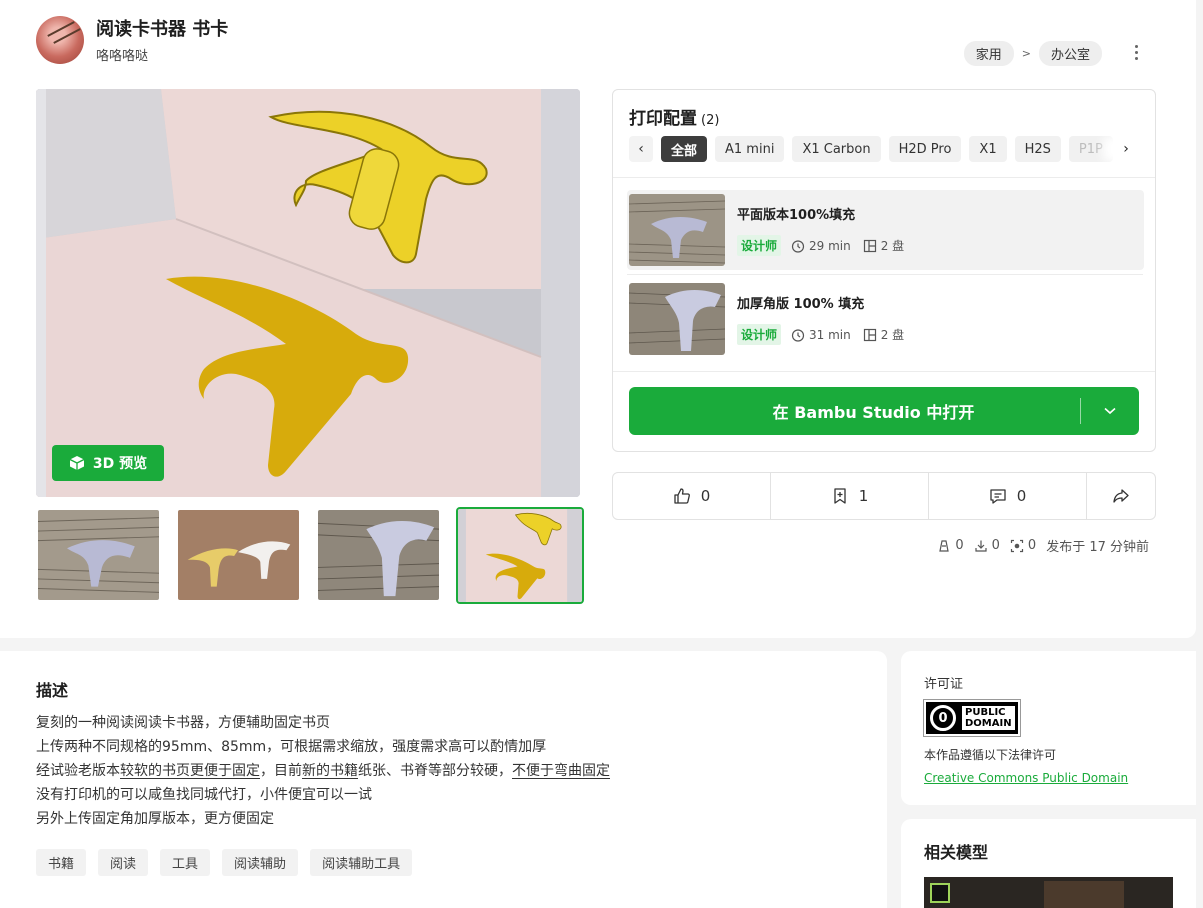 This screenshot has width=1203, height=908. What do you see at coordinates (1136, 52) in the screenshot?
I see `more-options-icon` at bounding box center [1136, 52].